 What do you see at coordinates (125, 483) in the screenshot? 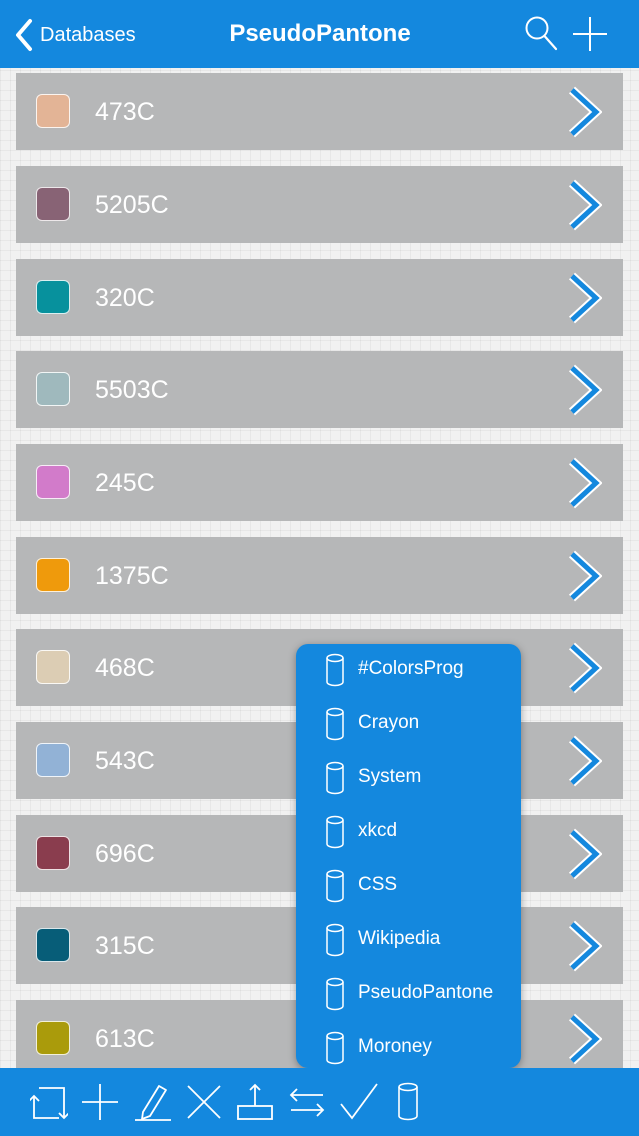
I see `color-name: 245C` at bounding box center [125, 483].